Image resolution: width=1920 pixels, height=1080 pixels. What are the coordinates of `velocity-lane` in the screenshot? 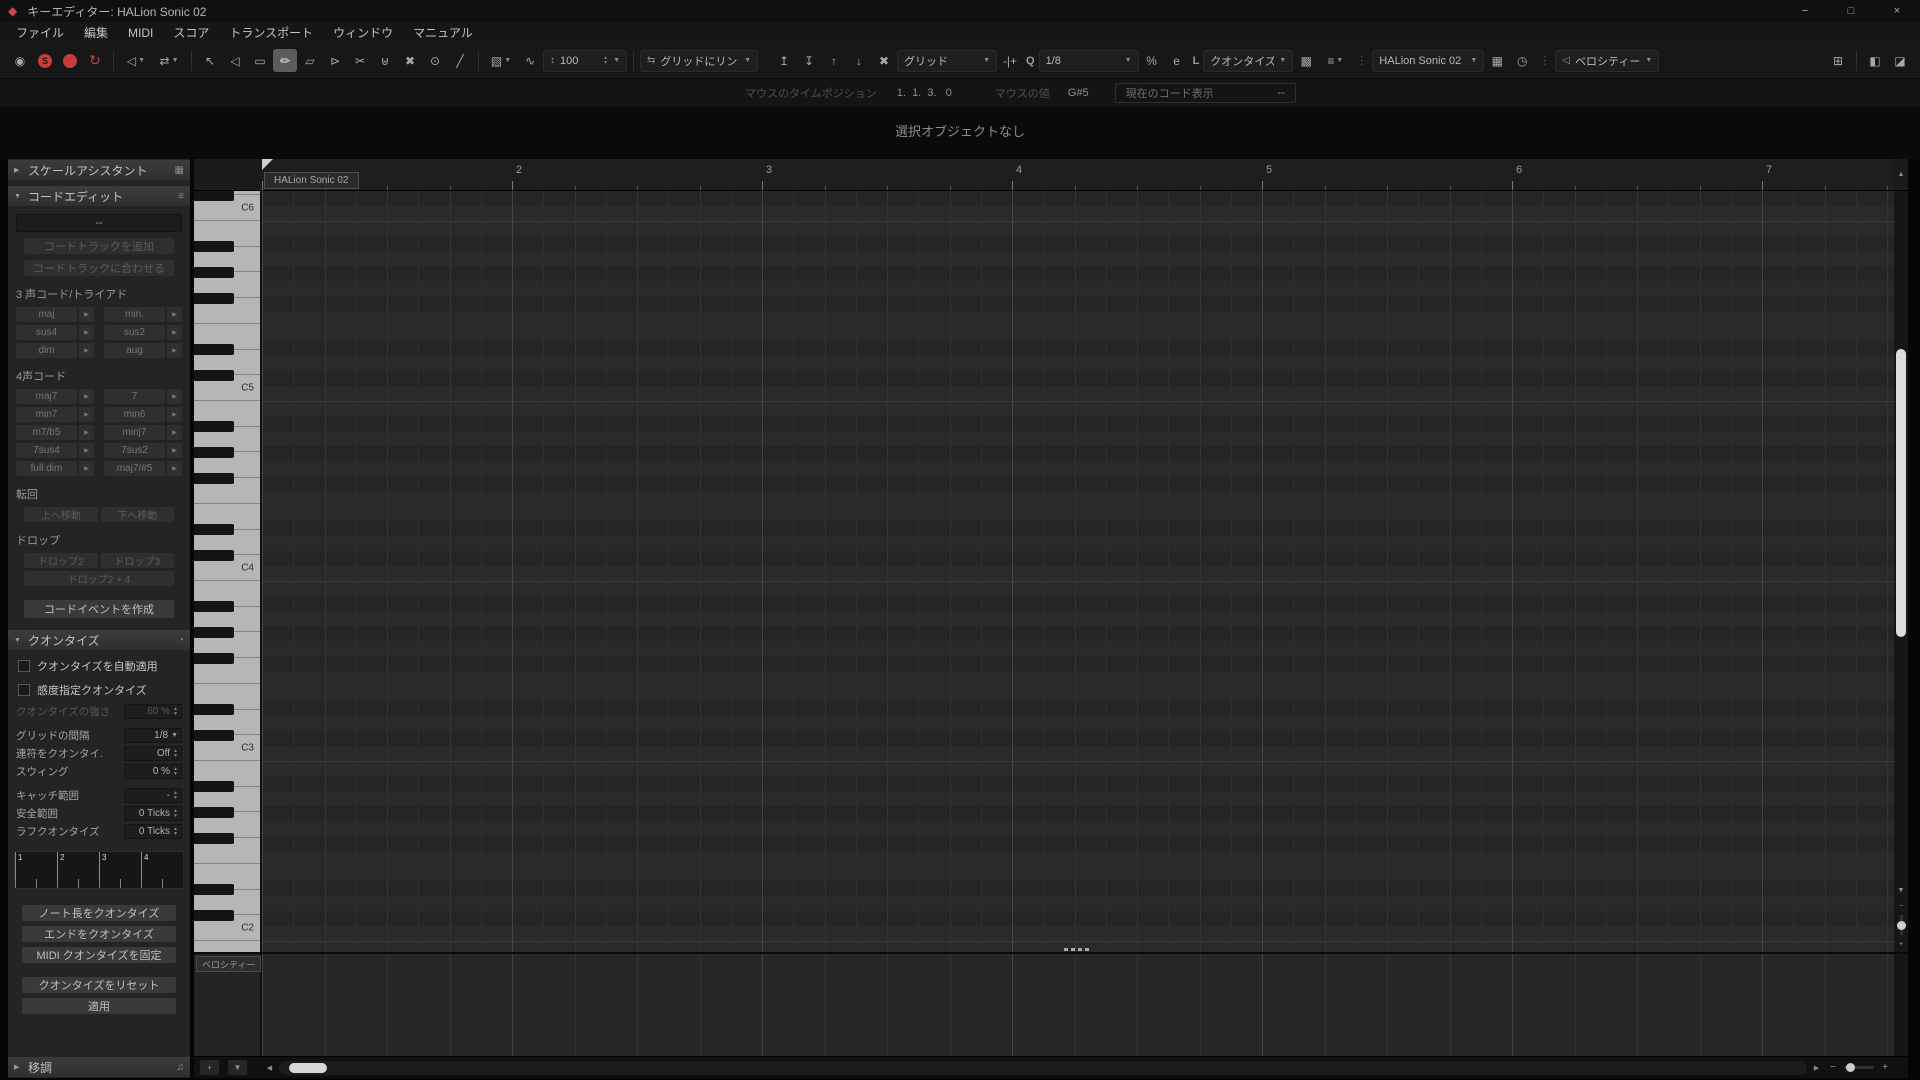 It's located at (1078, 1005).